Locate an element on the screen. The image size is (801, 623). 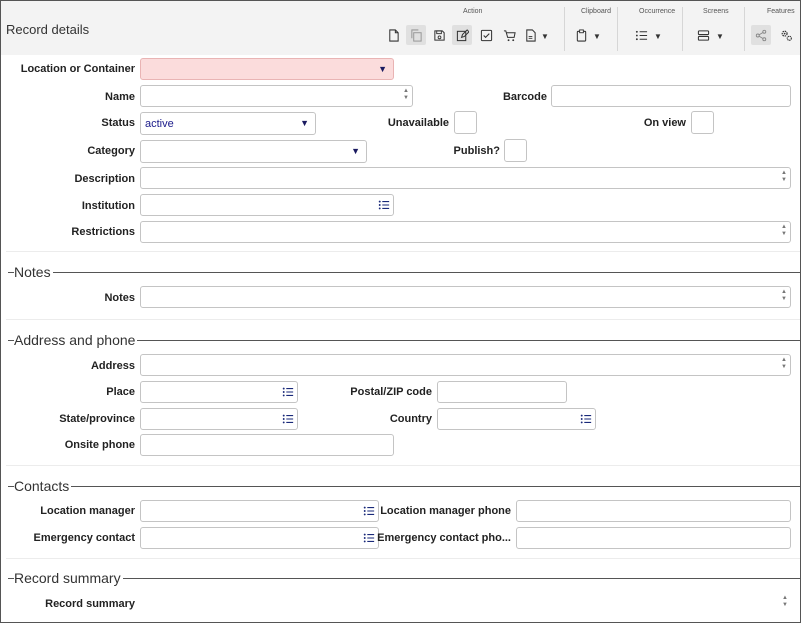
validate-button is located at coordinates (486, 35).